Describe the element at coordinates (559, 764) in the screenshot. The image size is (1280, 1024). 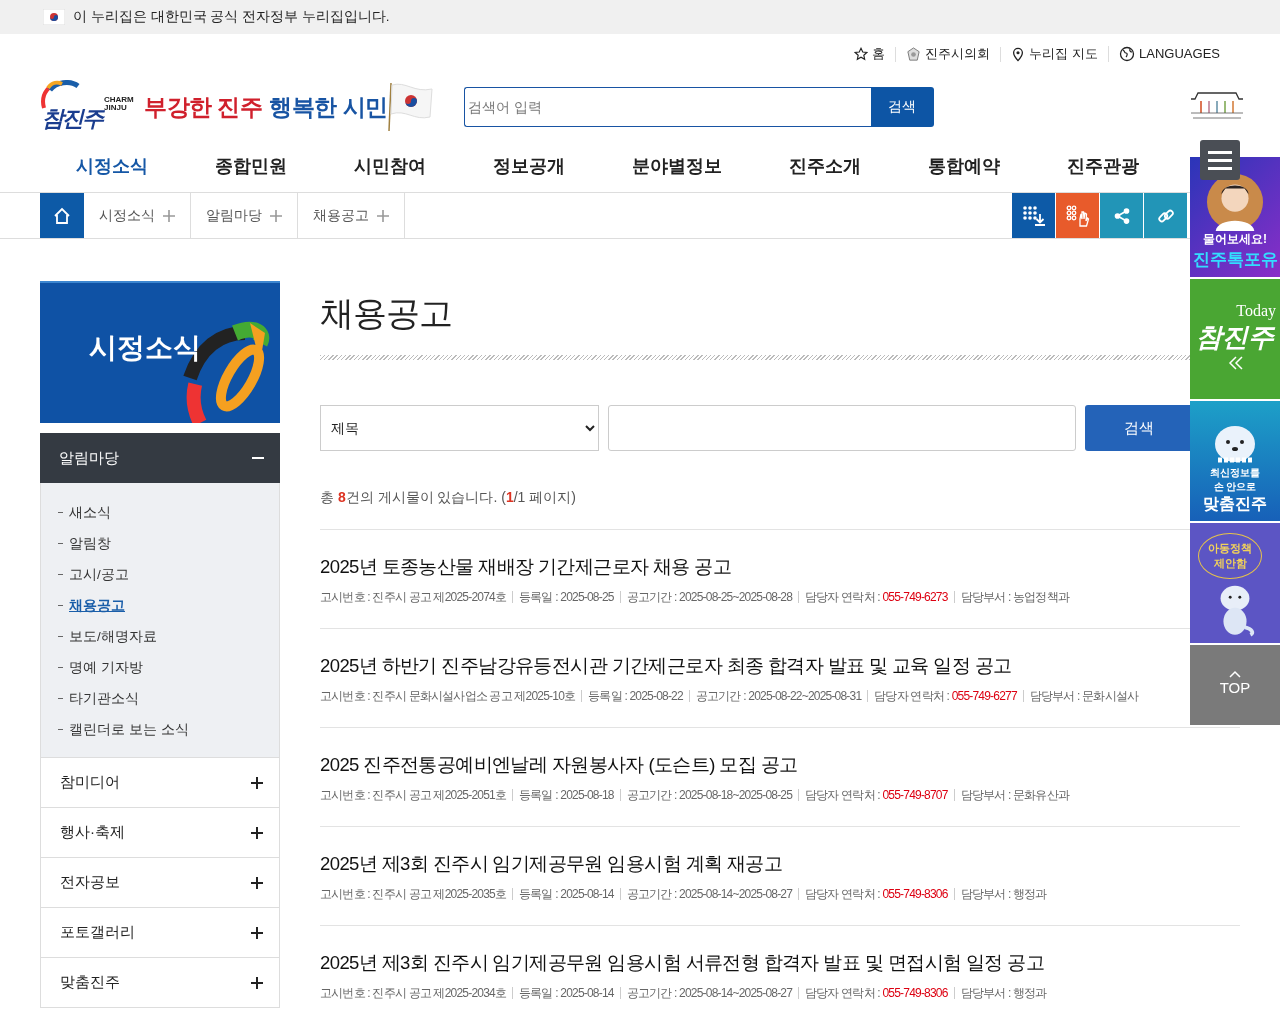
I see `post-title: 2025 진주전통공예비엔날레 자원봉사자 (도슨트) 모집 공고` at that location.